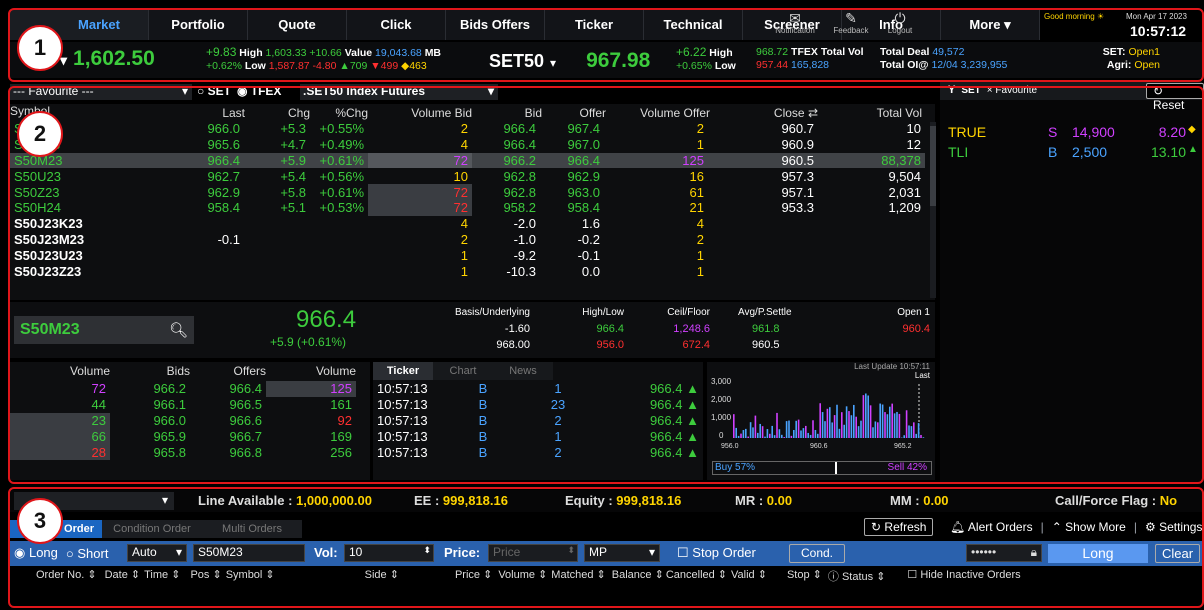  I want to click on price-type-select: MP ▾, so click(622, 553).